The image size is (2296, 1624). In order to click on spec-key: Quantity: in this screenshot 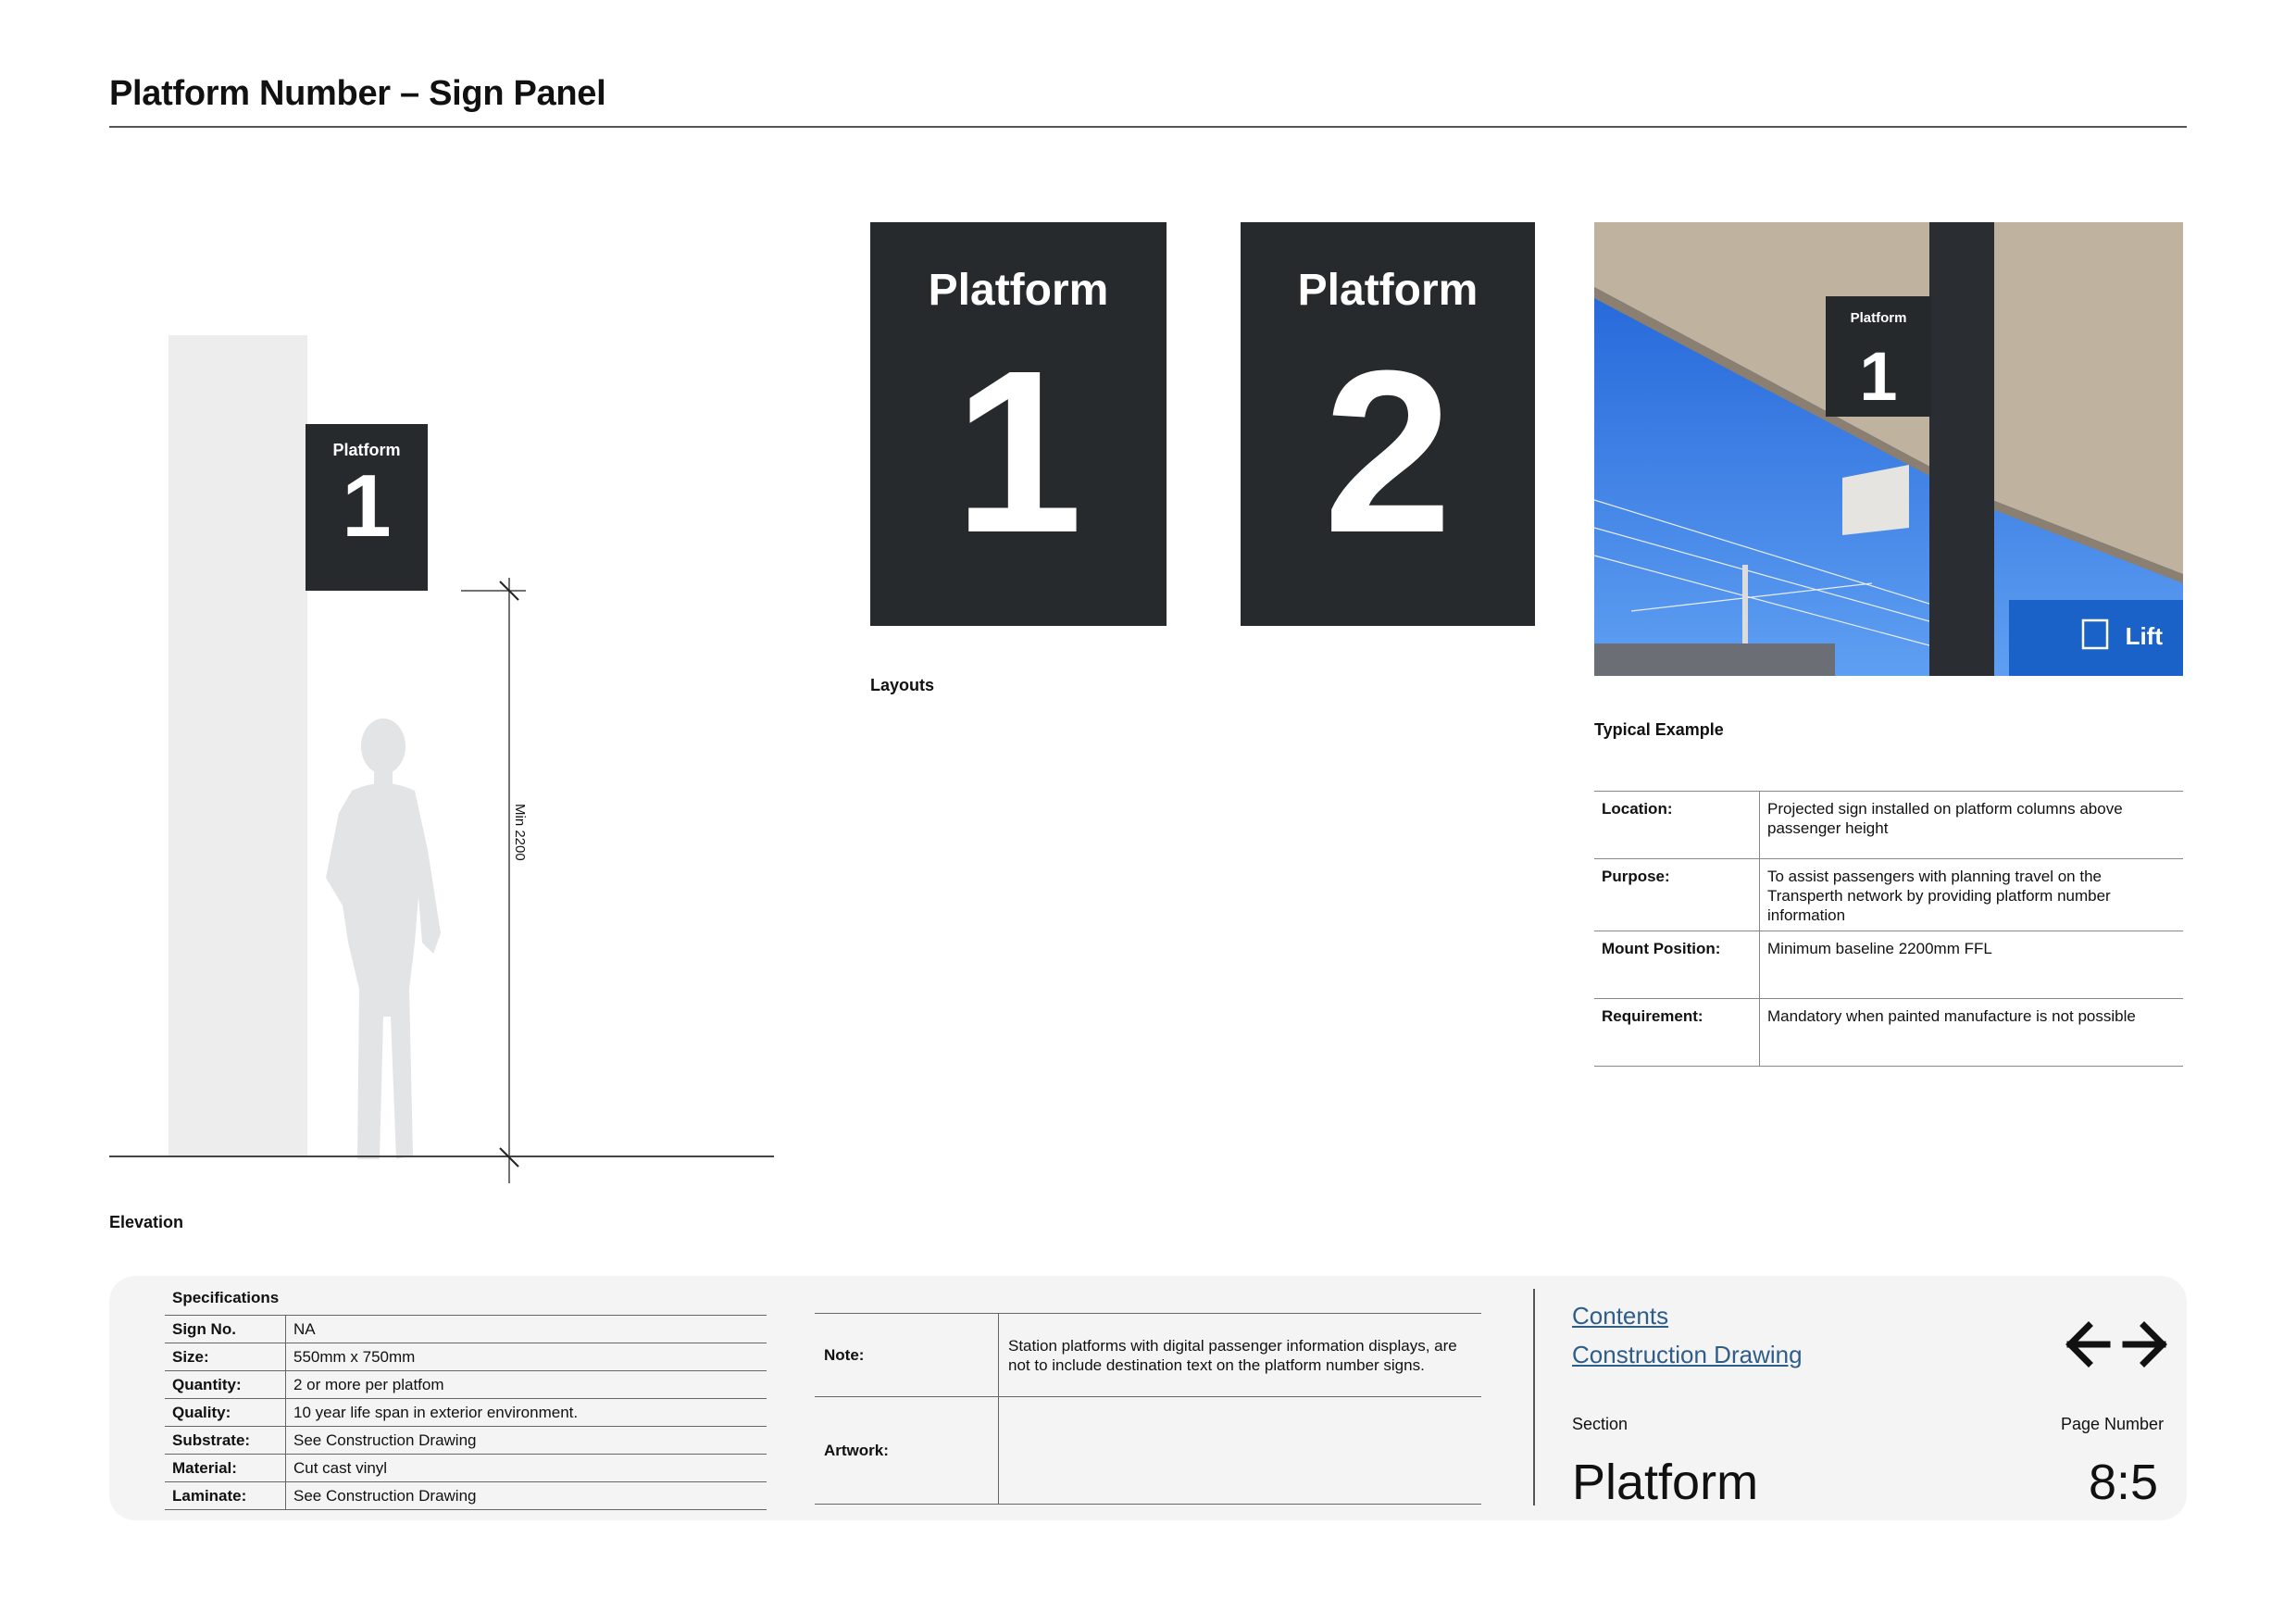, I will do `click(225, 1384)`.